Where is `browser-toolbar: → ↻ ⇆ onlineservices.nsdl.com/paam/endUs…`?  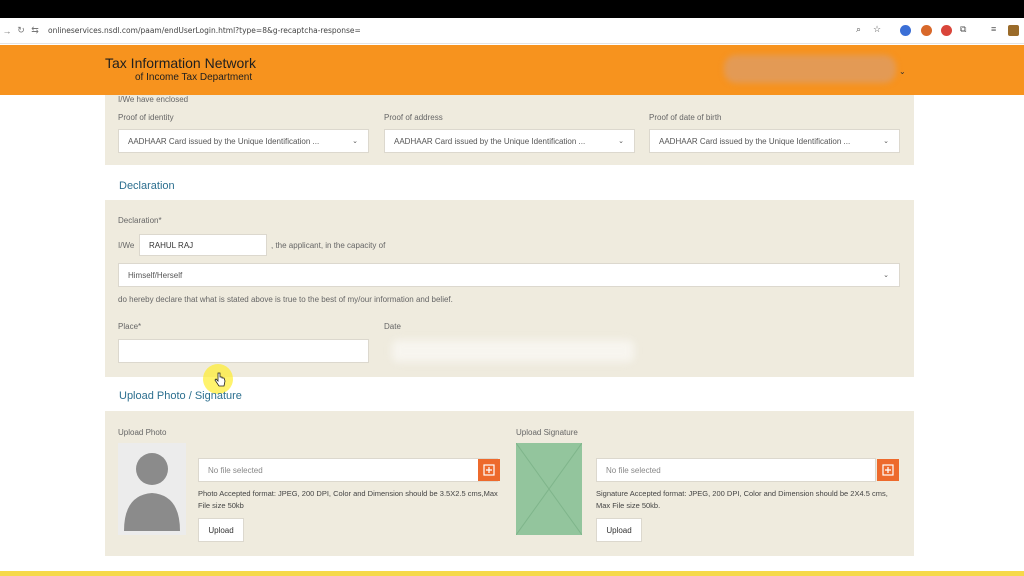 browser-toolbar: → ↻ ⇆ onlineservices.nsdl.com/paam/endUs… is located at coordinates (512, 31).